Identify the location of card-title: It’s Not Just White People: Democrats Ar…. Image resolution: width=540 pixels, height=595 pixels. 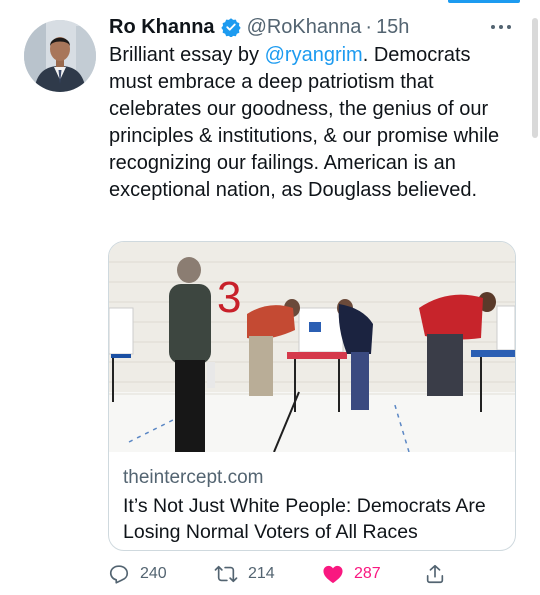
(314, 519).